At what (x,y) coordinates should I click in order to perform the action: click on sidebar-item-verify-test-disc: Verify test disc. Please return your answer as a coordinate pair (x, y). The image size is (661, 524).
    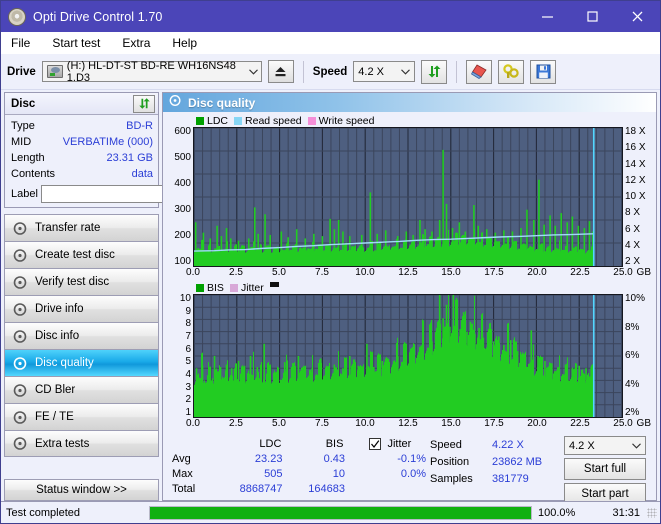
    Looking at the image, I should click on (81, 281).